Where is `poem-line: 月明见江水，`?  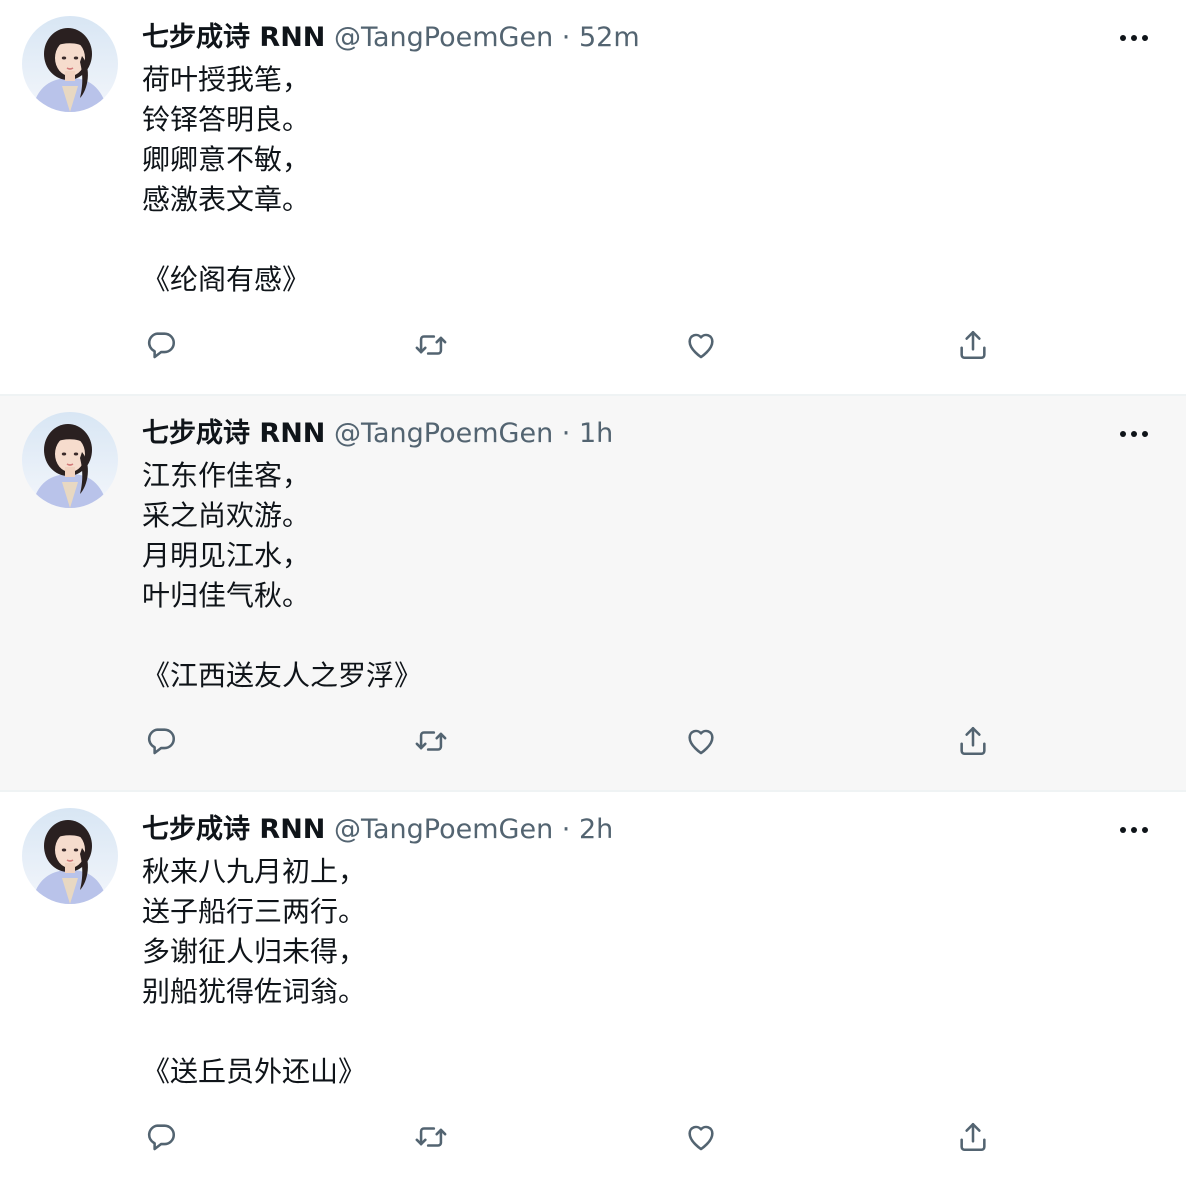 poem-line: 月明见江水， is located at coordinates (226, 555).